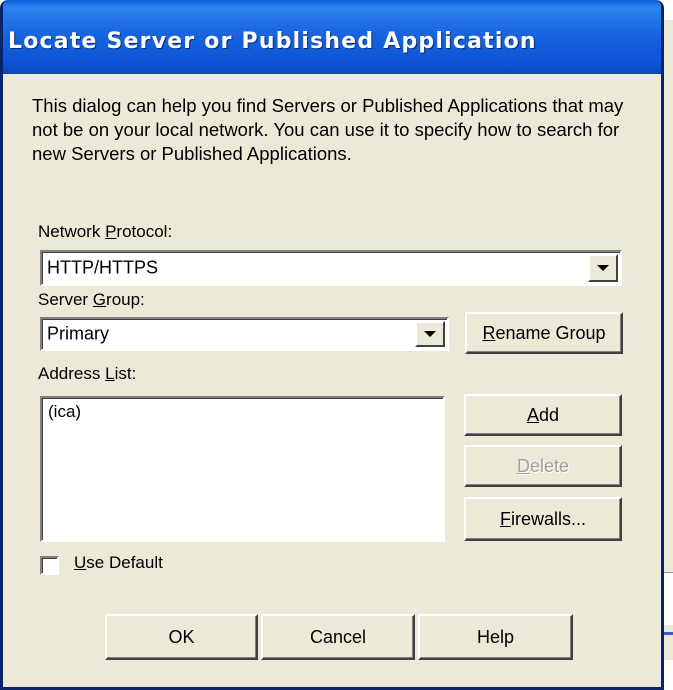 The width and height of the screenshot is (673, 690). I want to click on help-button: Help, so click(495, 637).